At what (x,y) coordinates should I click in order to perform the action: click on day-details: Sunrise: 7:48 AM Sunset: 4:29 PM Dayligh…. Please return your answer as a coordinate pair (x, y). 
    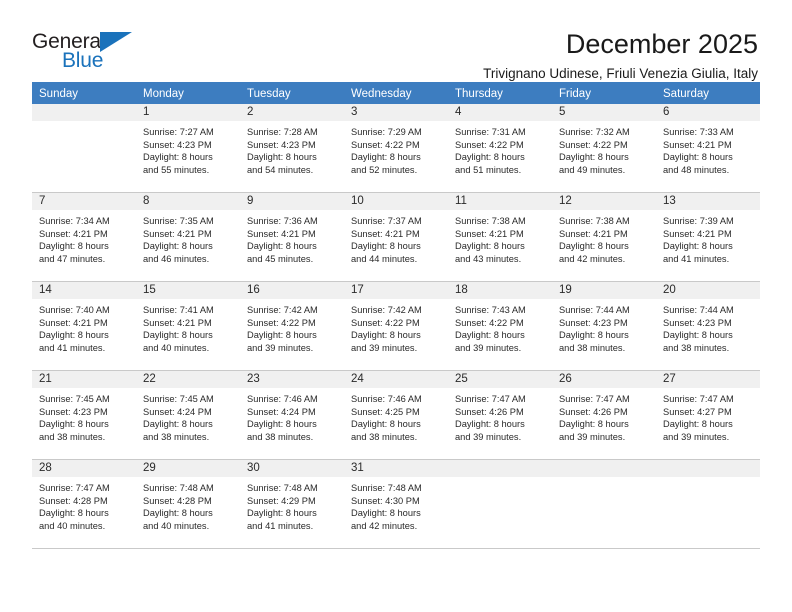
    Looking at the image, I should click on (292, 507).